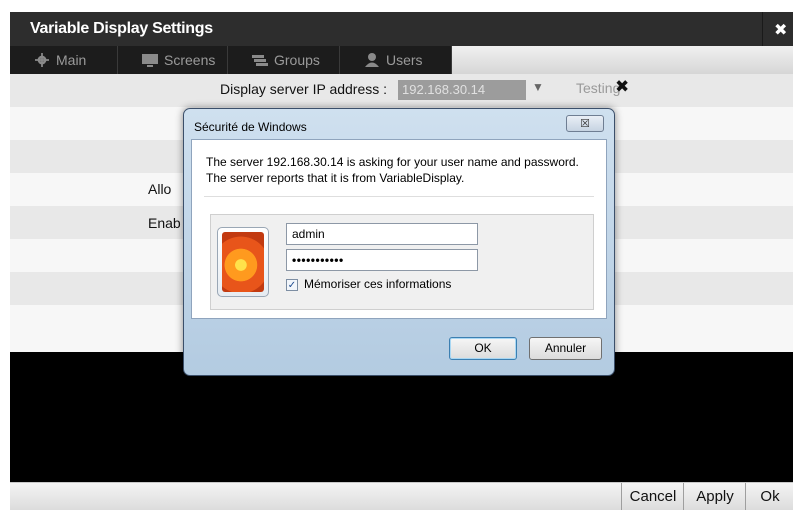 Image resolution: width=793 pixels, height=510 pixels. Describe the element at coordinates (382, 234) in the screenshot. I see `username-field: admin` at that location.